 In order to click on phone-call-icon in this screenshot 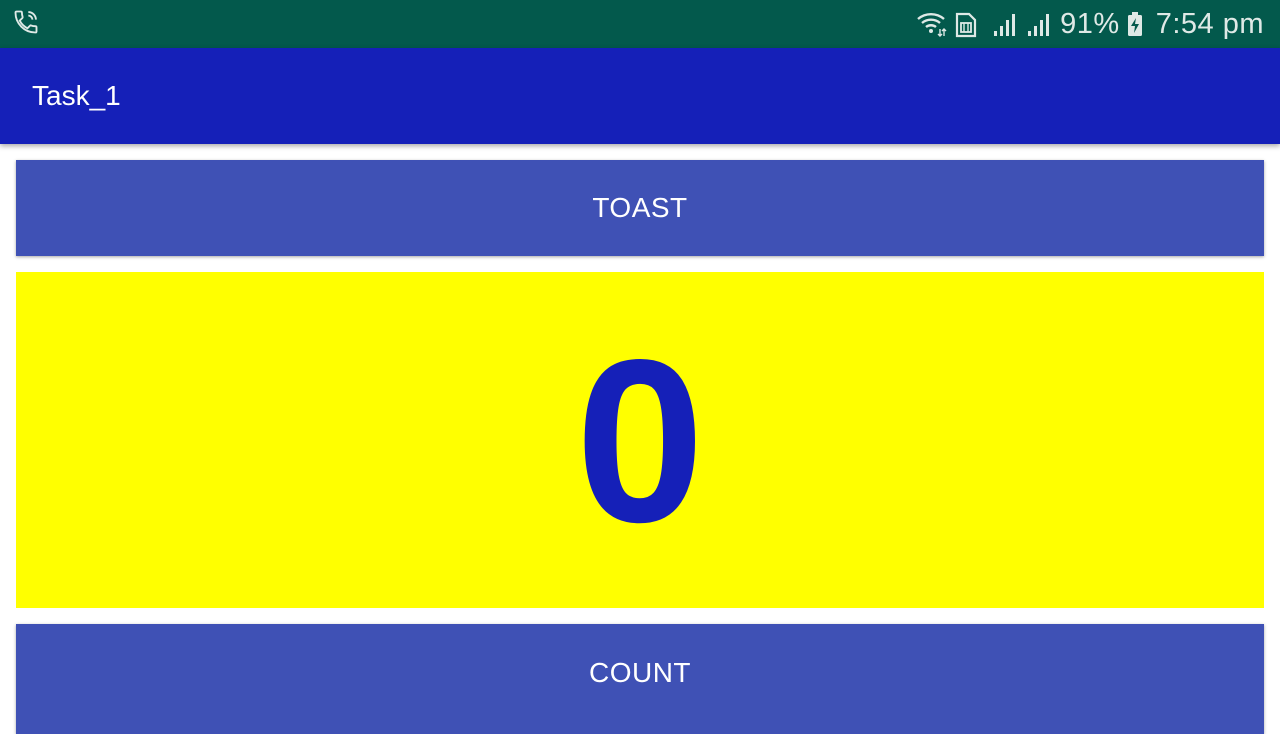, I will do `click(26, 24)`.